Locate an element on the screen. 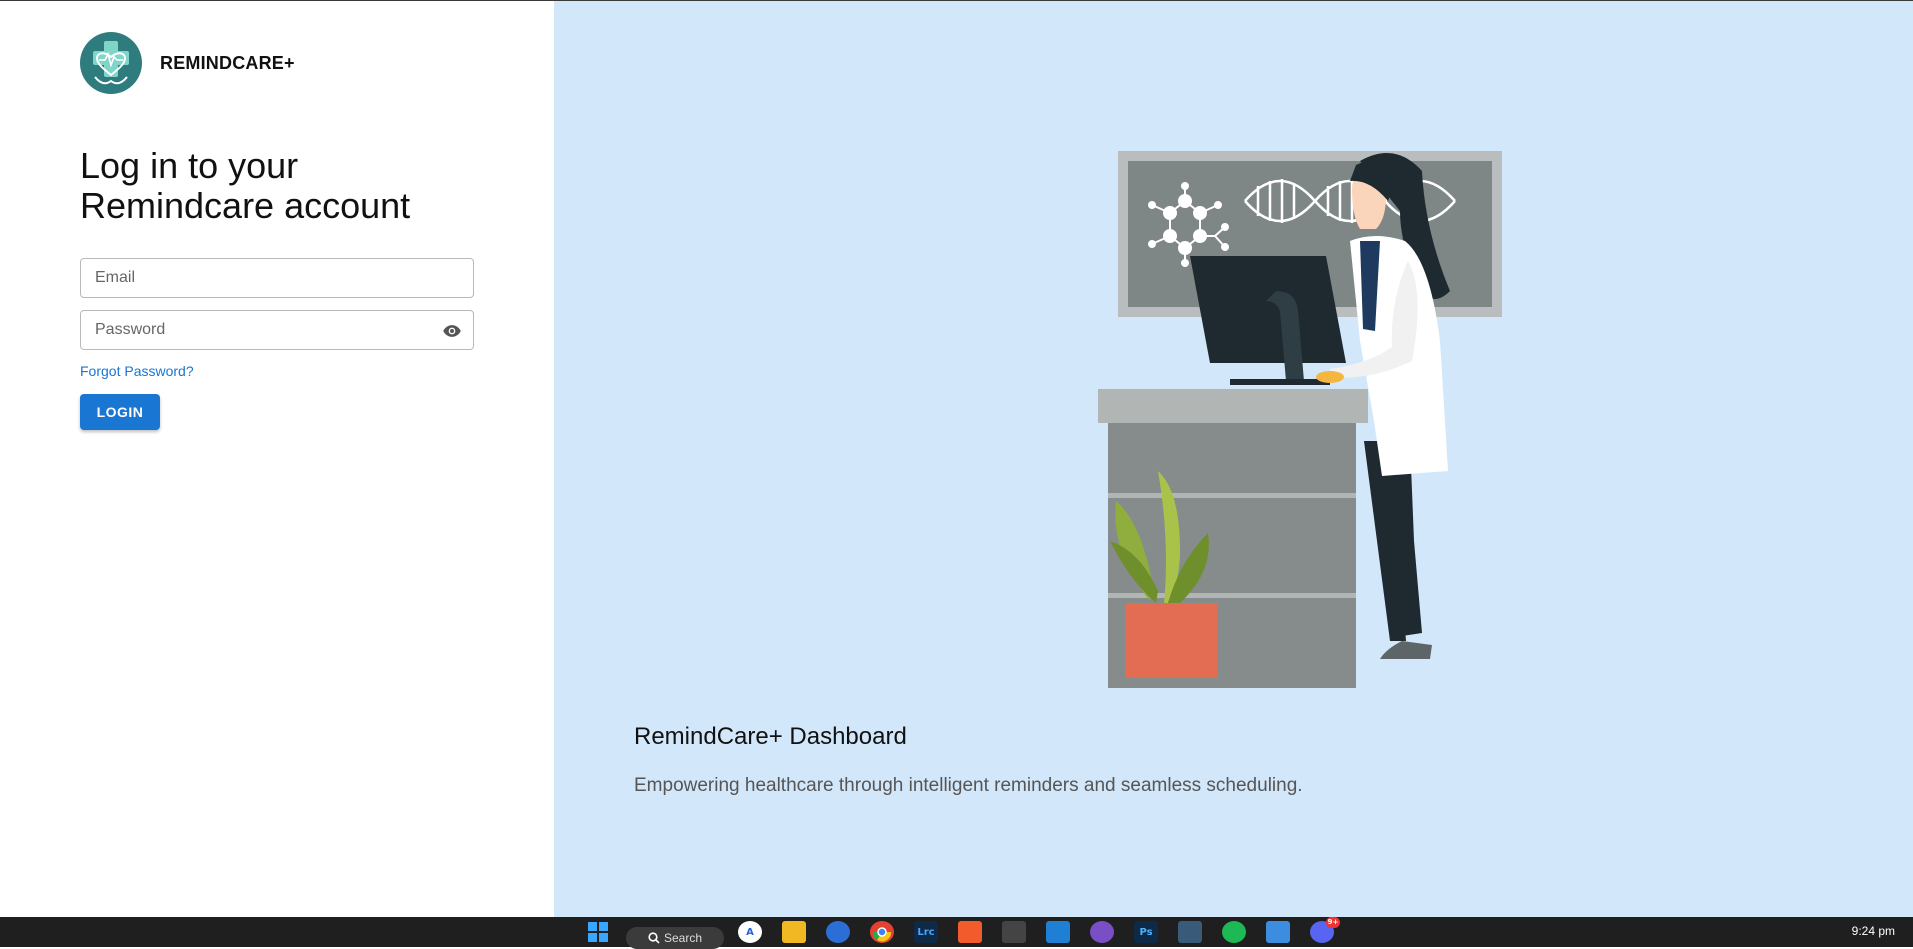 The width and height of the screenshot is (1913, 949). notepad-icon is located at coordinates (1278, 932).